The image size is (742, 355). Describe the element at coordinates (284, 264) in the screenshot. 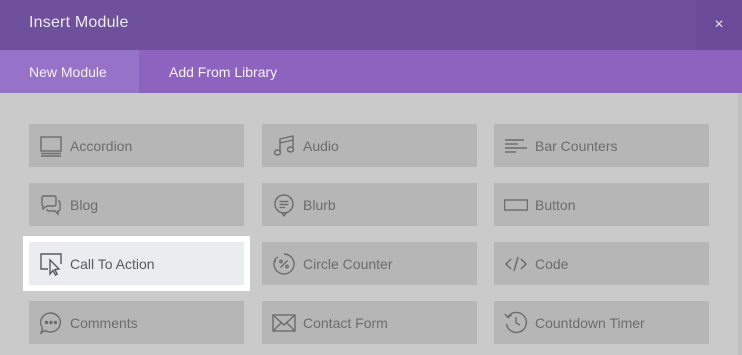

I see `circle-percent-icon` at that location.